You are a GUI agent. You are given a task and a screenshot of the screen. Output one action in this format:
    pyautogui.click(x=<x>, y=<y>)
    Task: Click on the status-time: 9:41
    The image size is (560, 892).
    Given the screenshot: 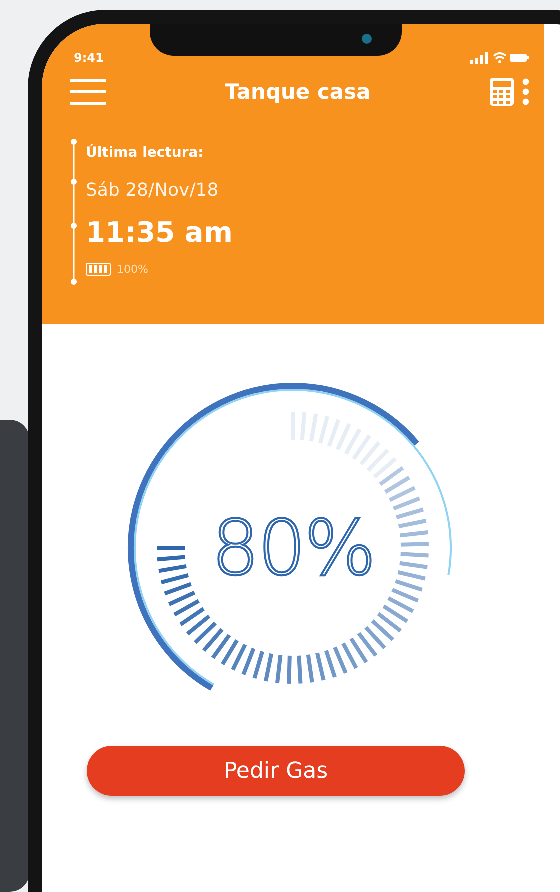 What is the action you would take?
    pyautogui.click(x=89, y=58)
    